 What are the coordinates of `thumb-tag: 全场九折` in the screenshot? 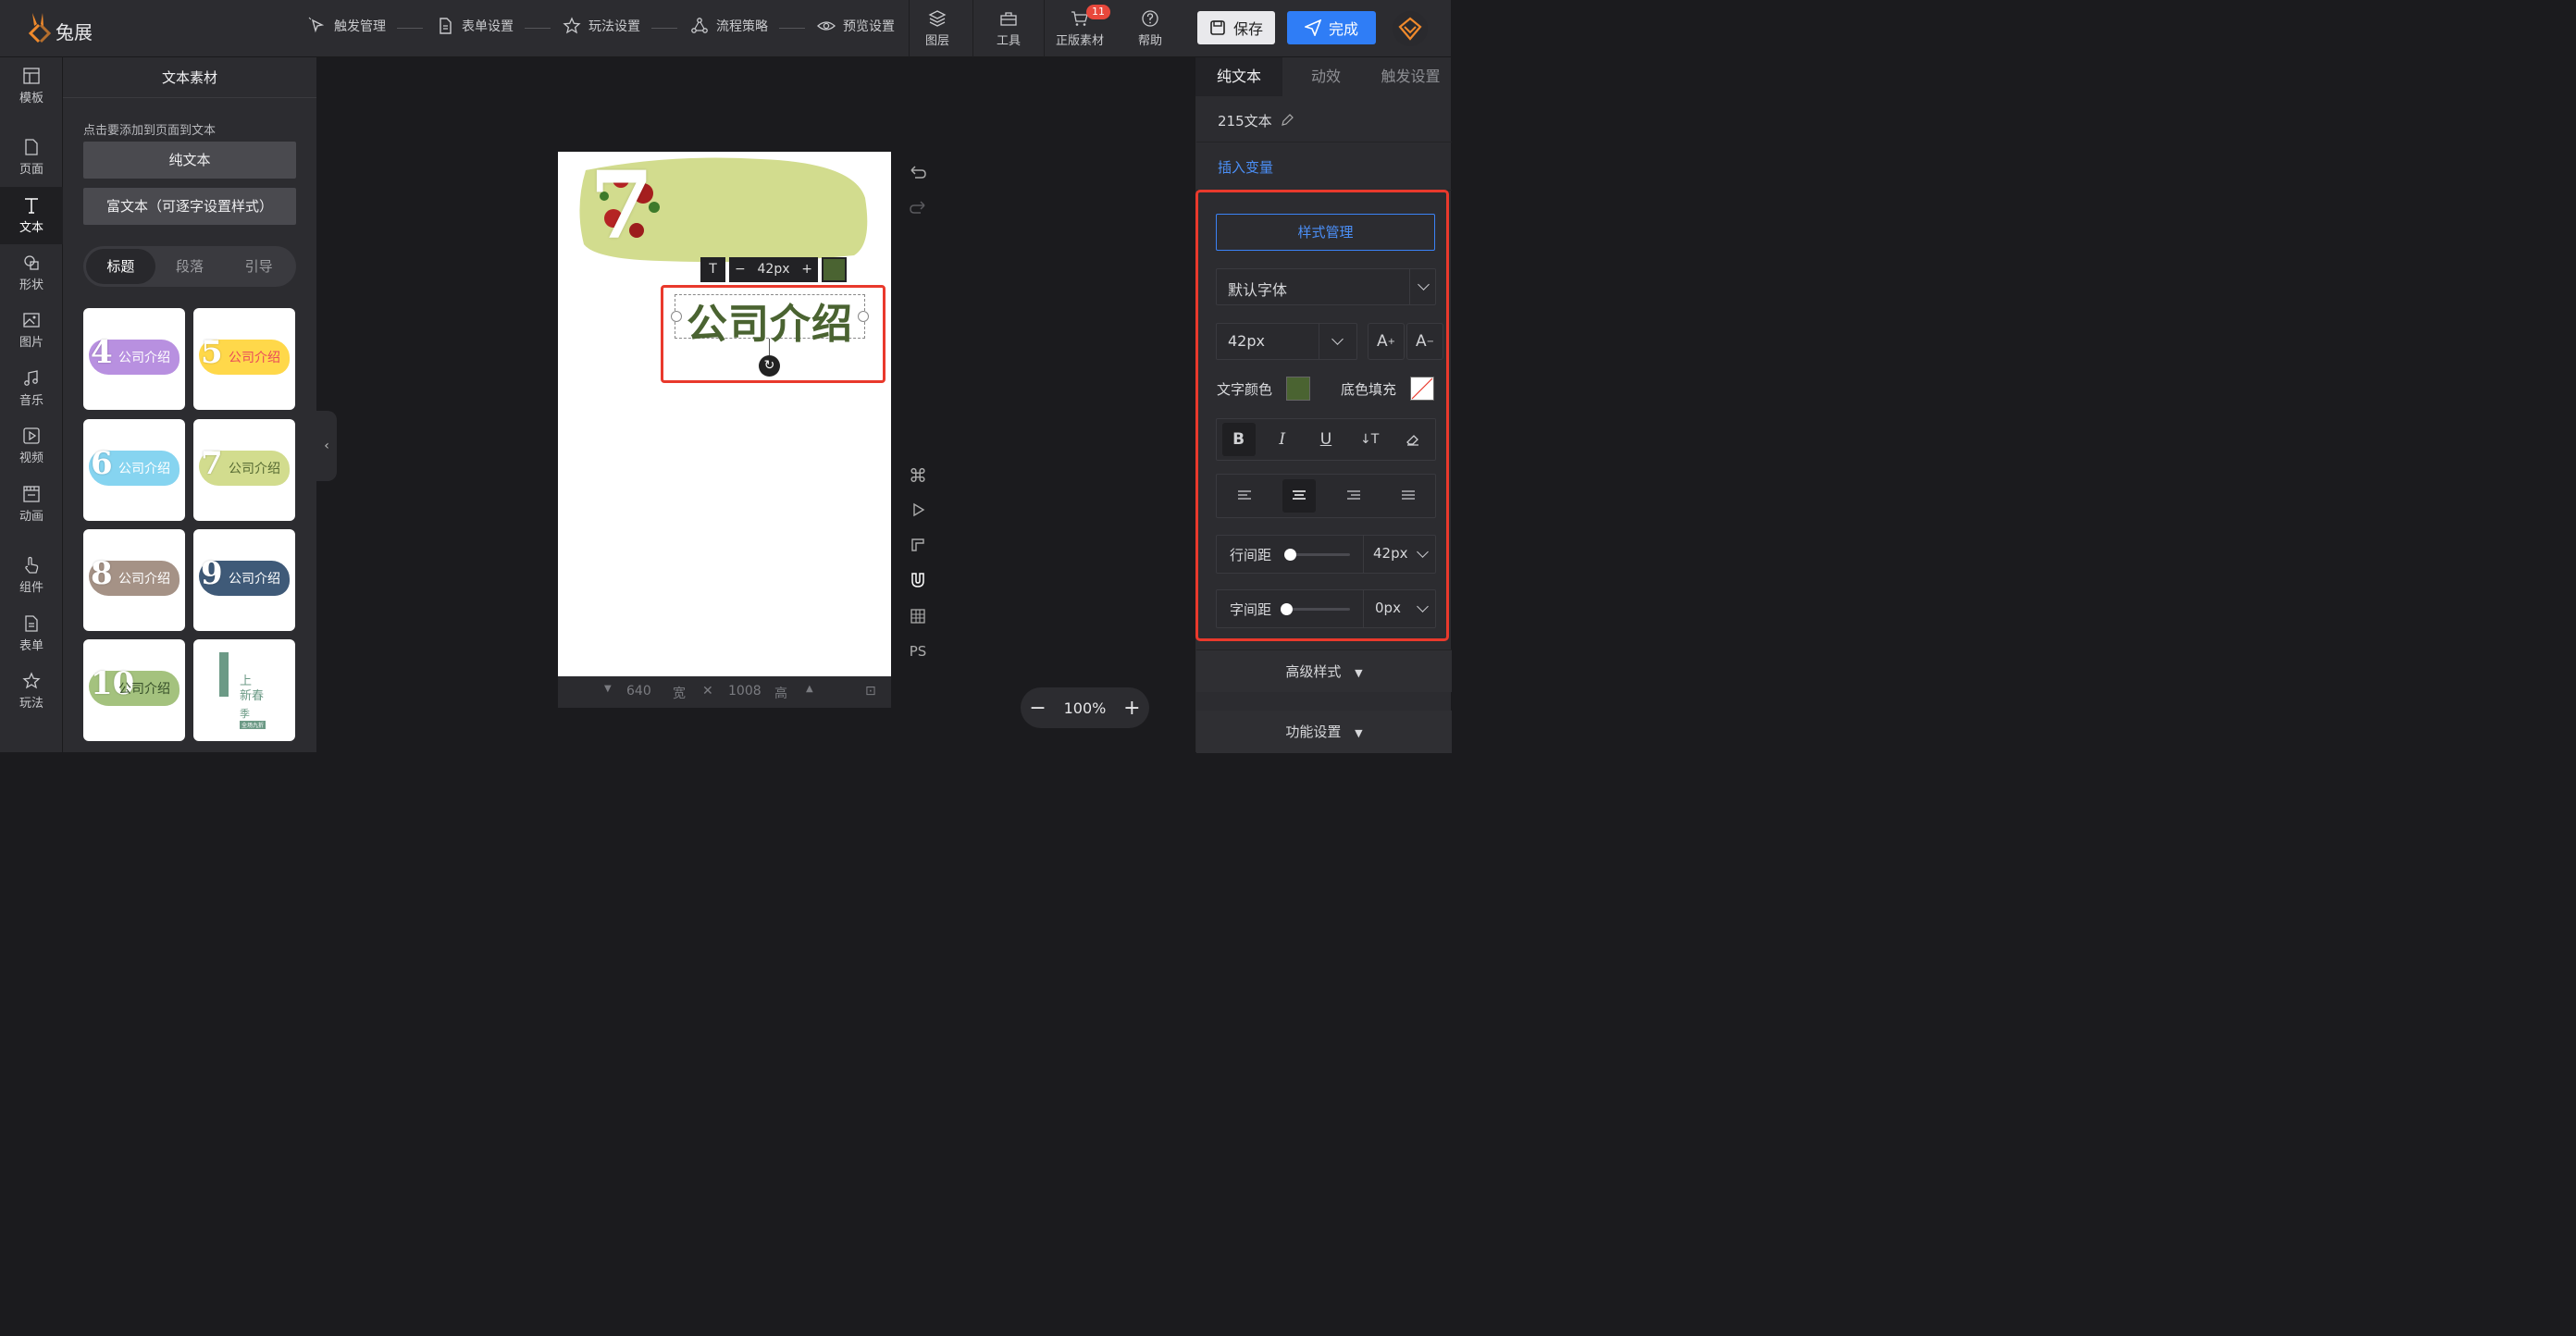 It's located at (253, 725).